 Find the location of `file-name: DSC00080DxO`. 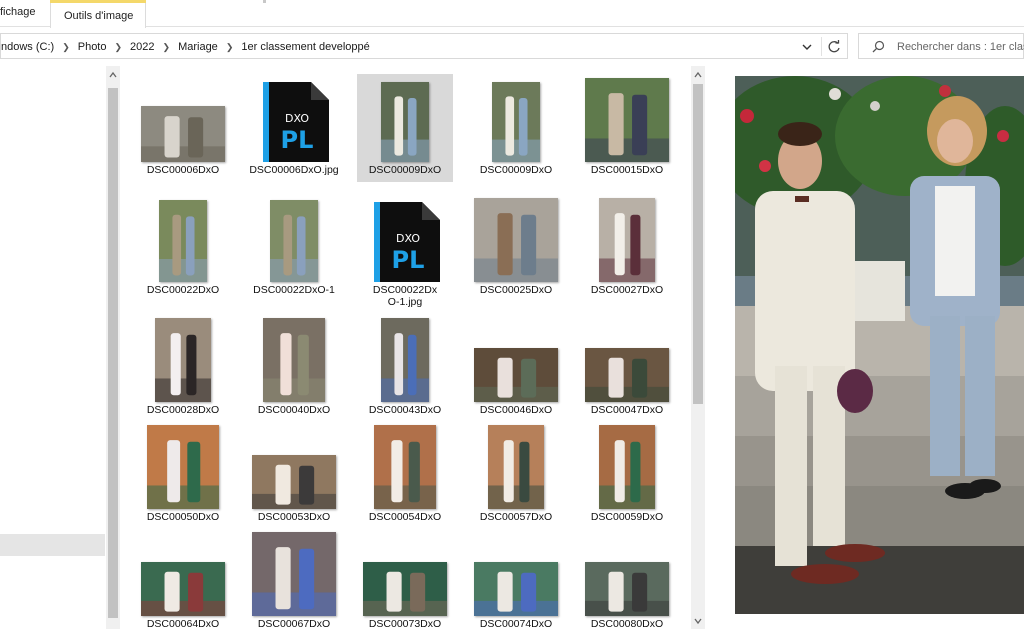

file-name: DSC00080DxO is located at coordinates (627, 623).